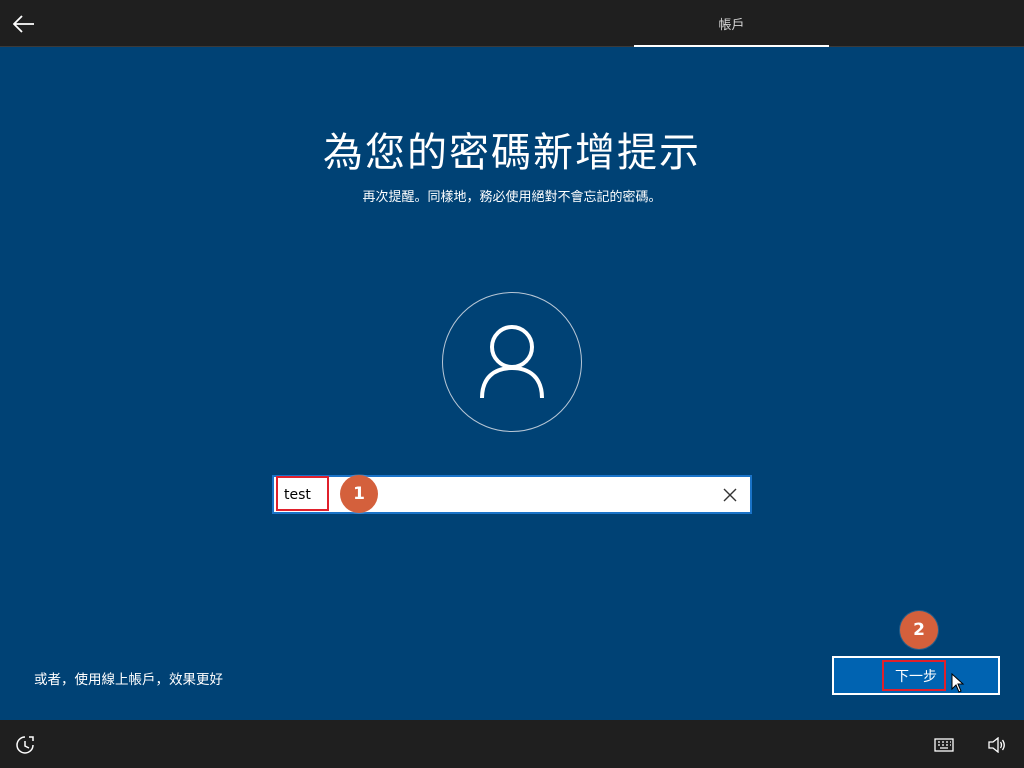 The height and width of the screenshot is (768, 1024). I want to click on volume-icon, so click(996, 745).